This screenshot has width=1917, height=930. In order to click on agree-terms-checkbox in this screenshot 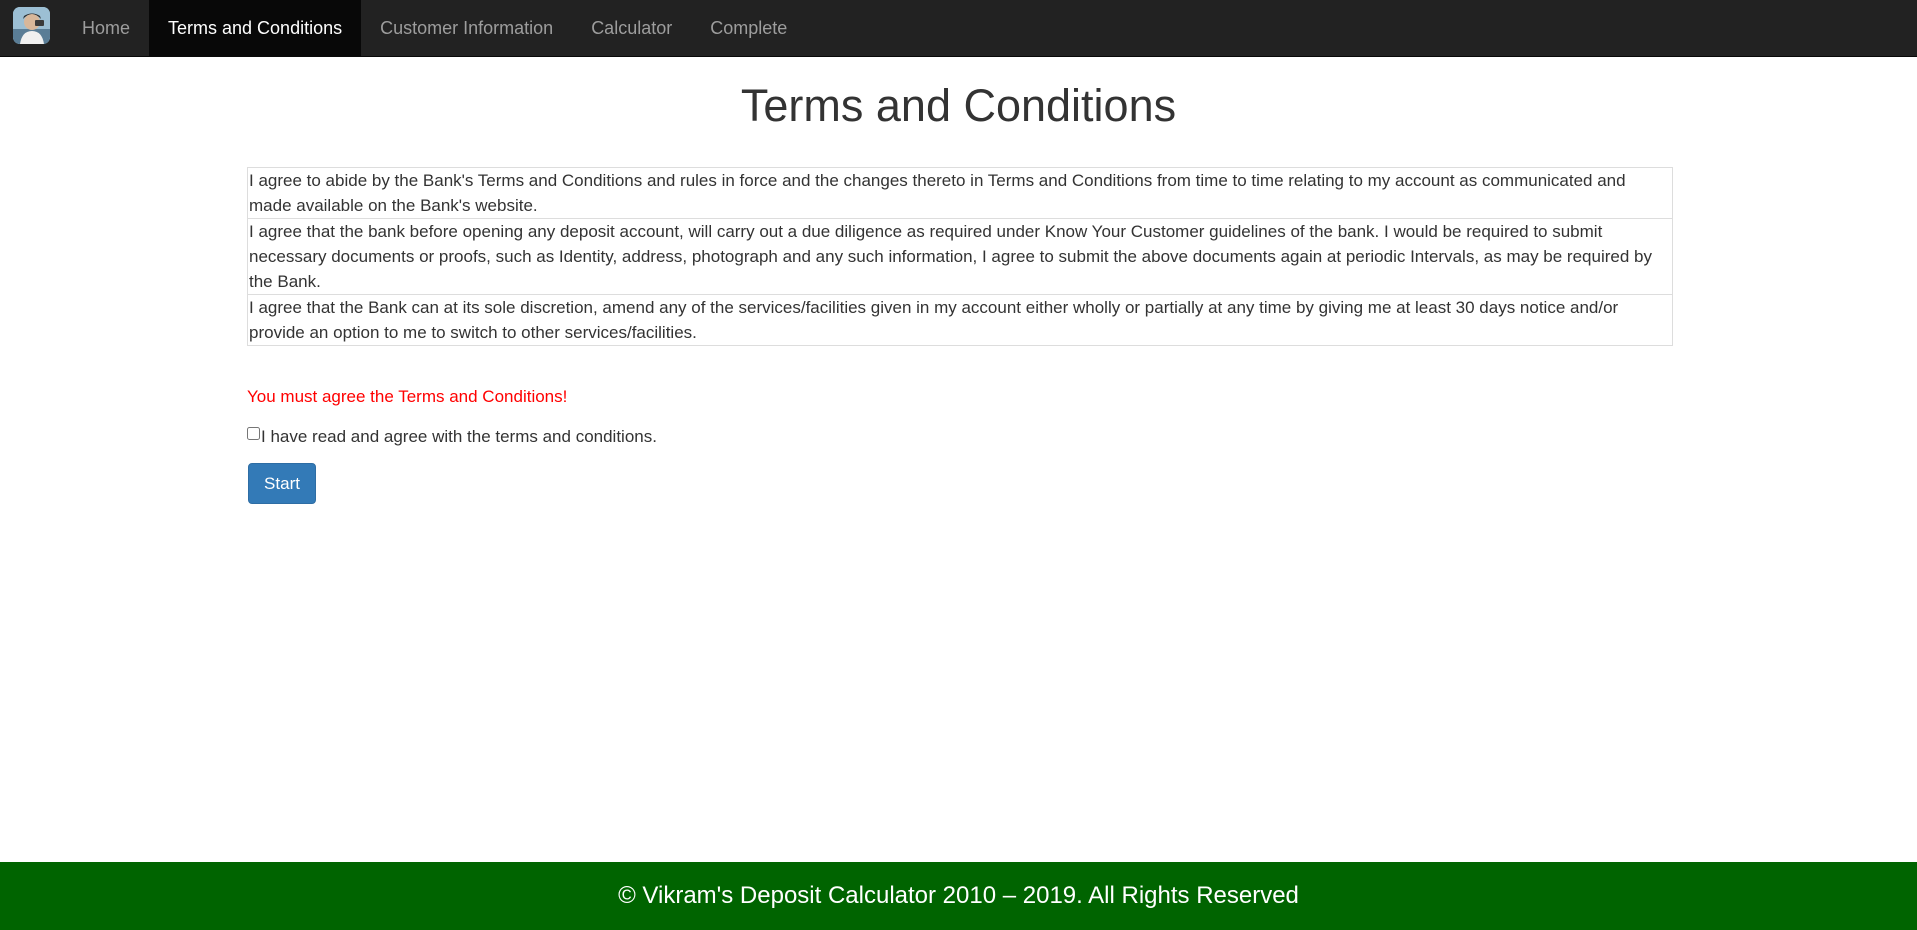, I will do `click(253, 433)`.